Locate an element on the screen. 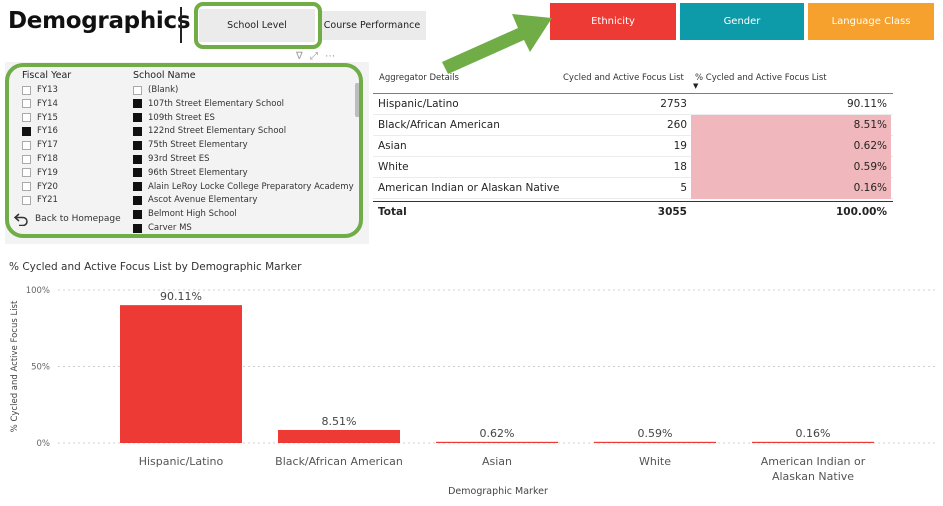 The height and width of the screenshot is (506, 943). count-cell: 2753 is located at coordinates (673, 104).